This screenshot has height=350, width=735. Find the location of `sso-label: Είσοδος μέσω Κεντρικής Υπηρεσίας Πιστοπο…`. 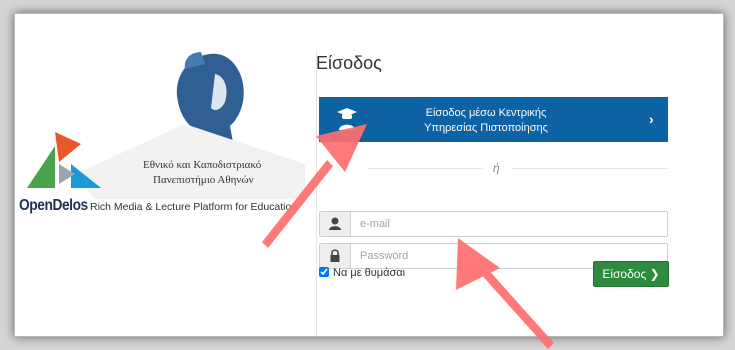

sso-label: Είσοδος μέσω Κεντρικής Υπηρεσίας Πιστοπο… is located at coordinates (486, 121).